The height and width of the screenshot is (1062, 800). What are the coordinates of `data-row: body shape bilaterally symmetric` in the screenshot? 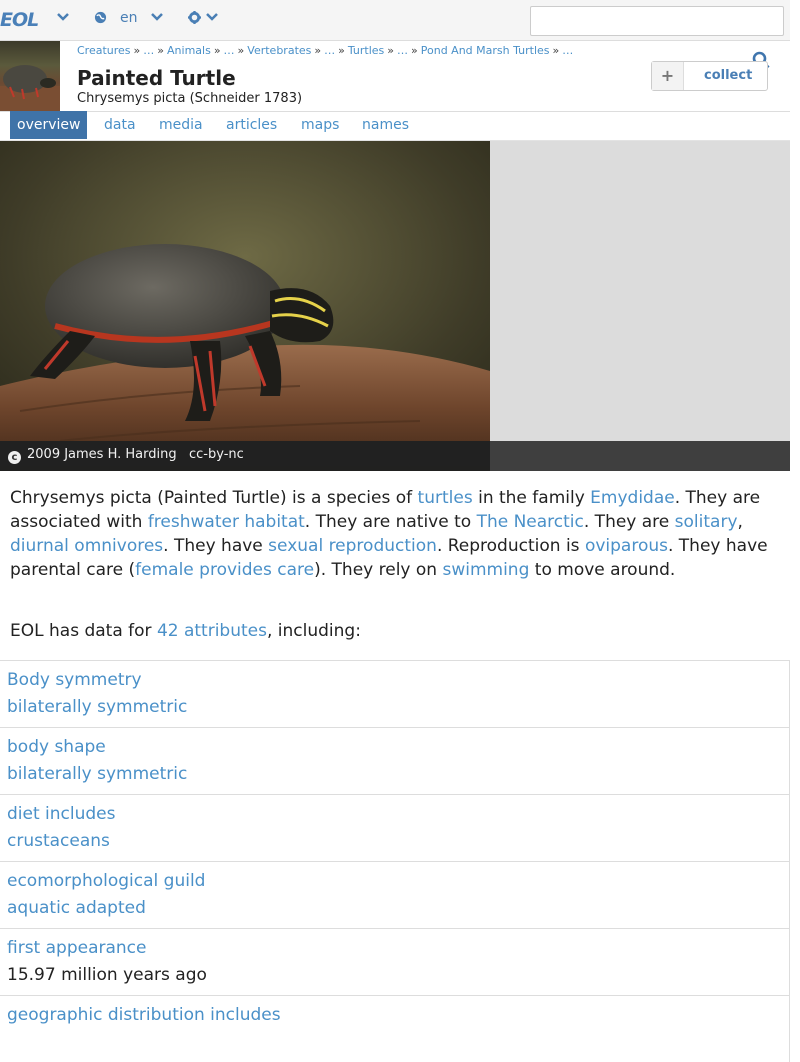 It's located at (395, 760).